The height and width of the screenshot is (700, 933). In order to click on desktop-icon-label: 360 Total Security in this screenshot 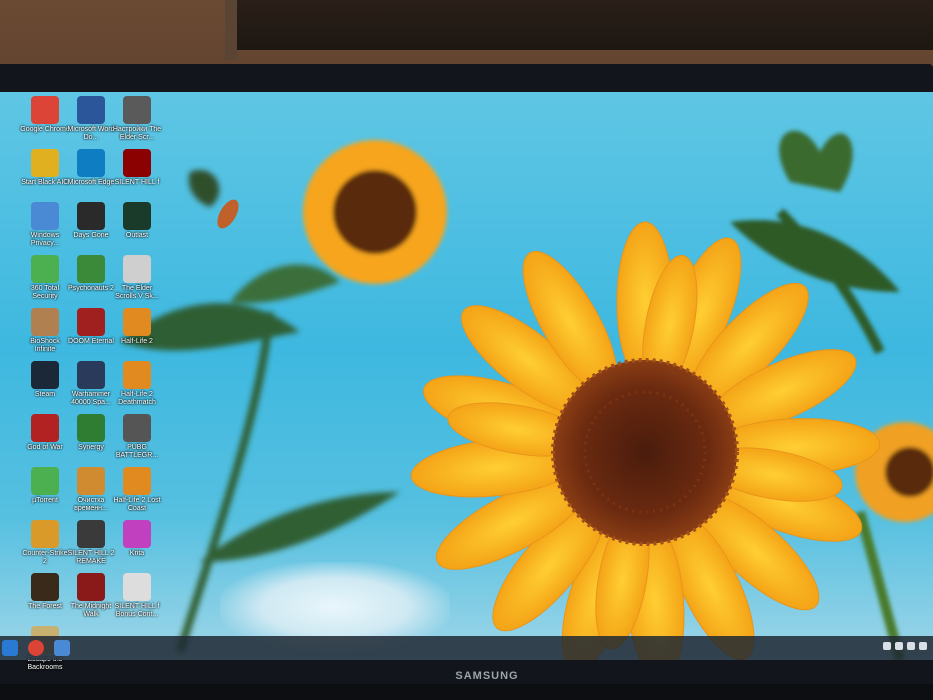, I will do `click(45, 292)`.